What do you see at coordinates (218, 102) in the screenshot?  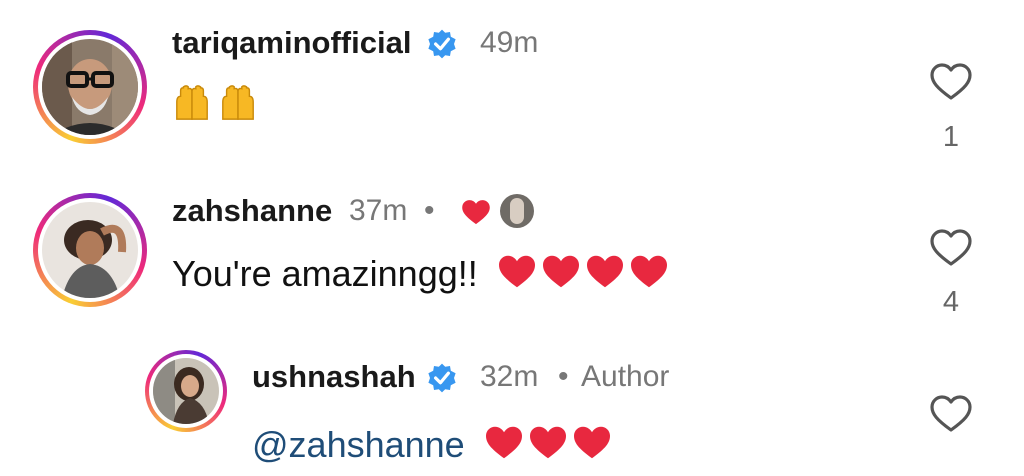 I see `comment-text: 🙌🙌` at bounding box center [218, 102].